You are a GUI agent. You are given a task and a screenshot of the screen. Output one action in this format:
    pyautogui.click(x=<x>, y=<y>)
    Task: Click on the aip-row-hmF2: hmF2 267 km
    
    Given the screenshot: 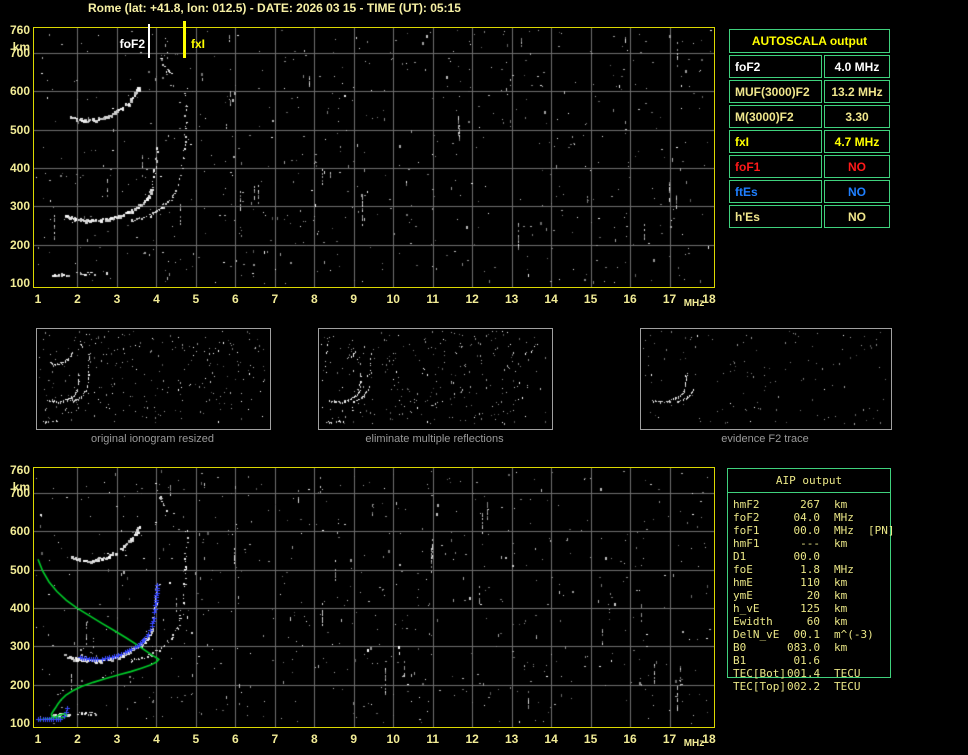 What is the action you would take?
    pyautogui.click(x=814, y=504)
    